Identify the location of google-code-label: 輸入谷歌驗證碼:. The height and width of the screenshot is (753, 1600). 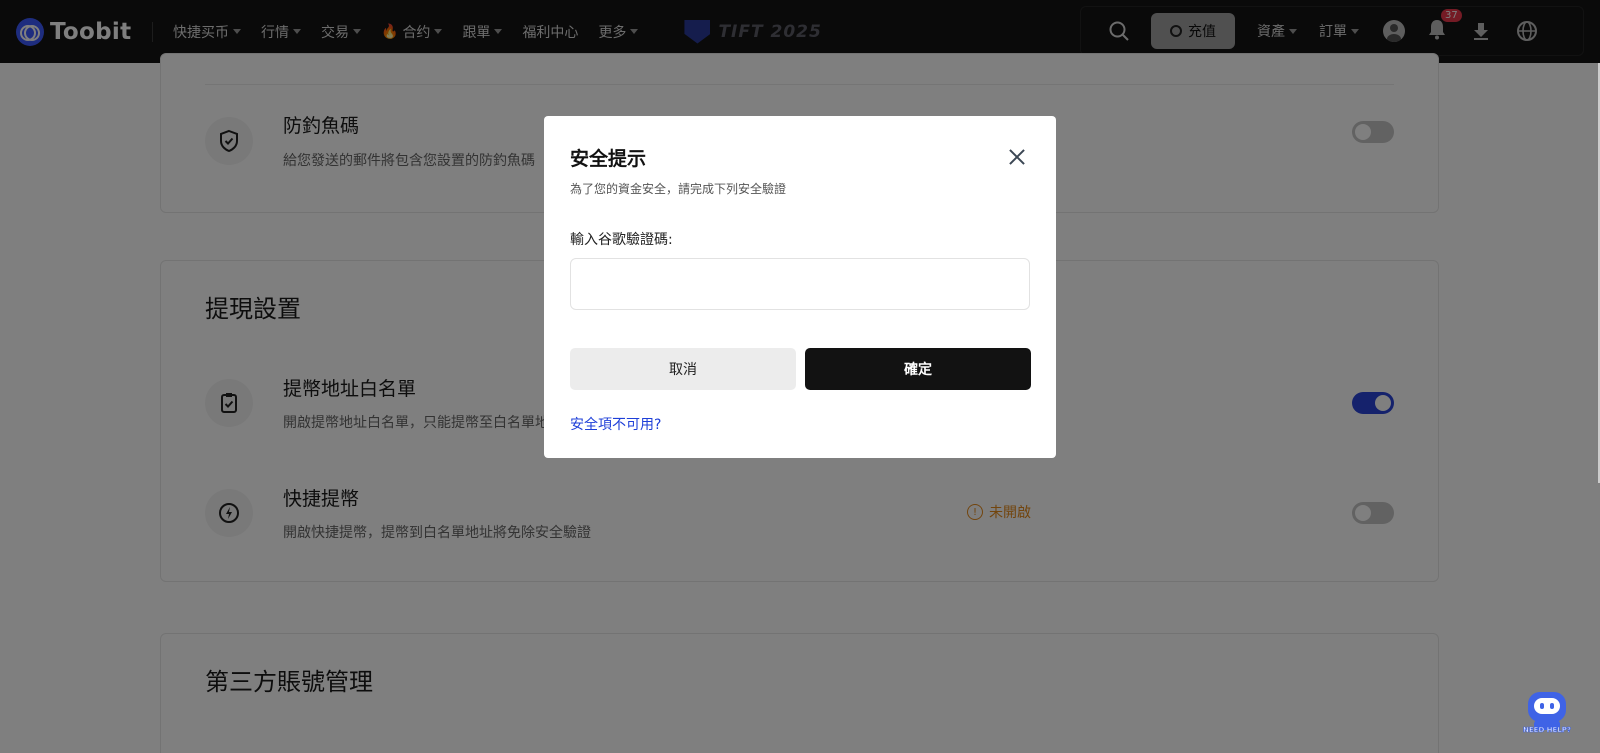
(621, 240).